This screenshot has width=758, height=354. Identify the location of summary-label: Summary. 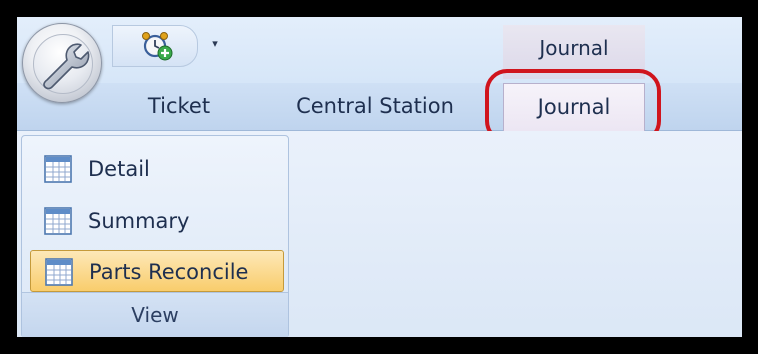
(139, 221).